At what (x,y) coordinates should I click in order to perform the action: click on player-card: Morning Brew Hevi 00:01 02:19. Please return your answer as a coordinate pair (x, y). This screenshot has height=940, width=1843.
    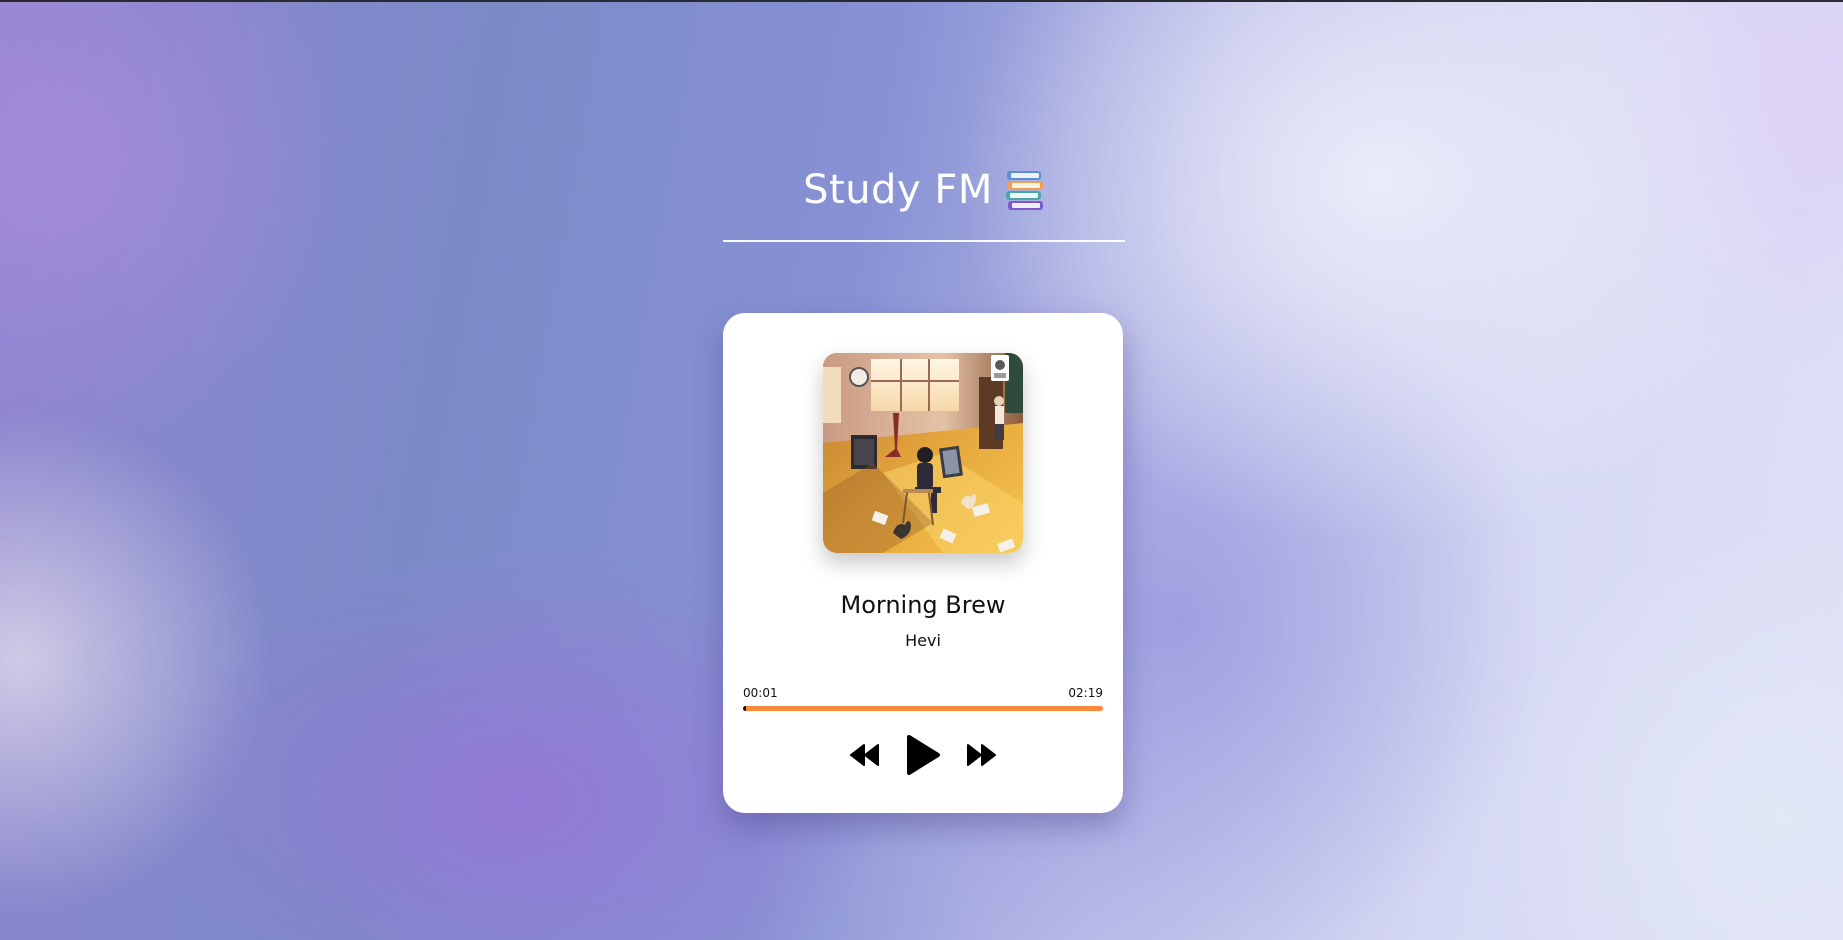
    Looking at the image, I should click on (923, 563).